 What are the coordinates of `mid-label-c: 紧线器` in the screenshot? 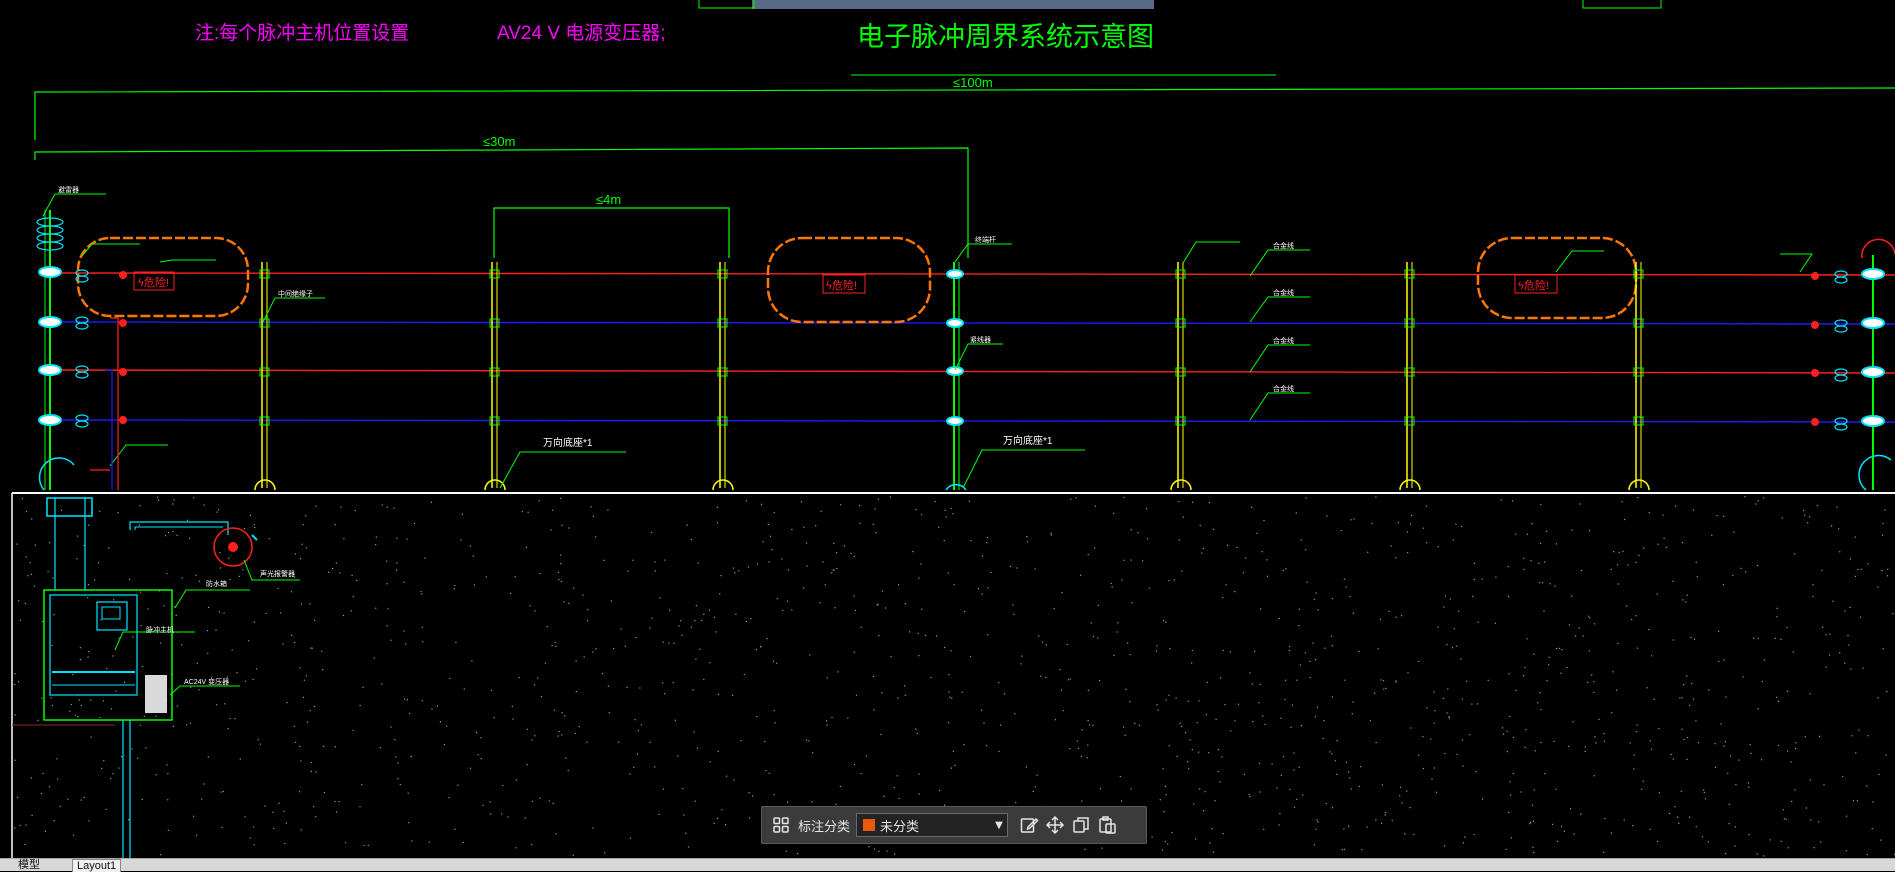 It's located at (980, 339).